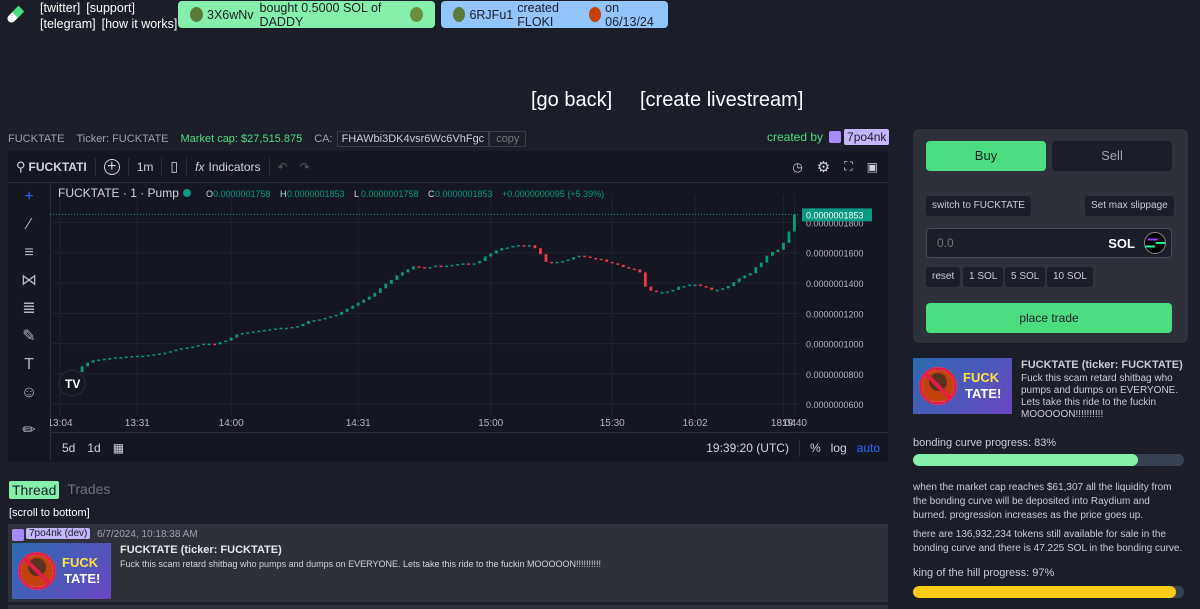 The height and width of the screenshot is (609, 1200). What do you see at coordinates (21, 167) in the screenshot?
I see `symbol-search-icon: ⚲` at bounding box center [21, 167].